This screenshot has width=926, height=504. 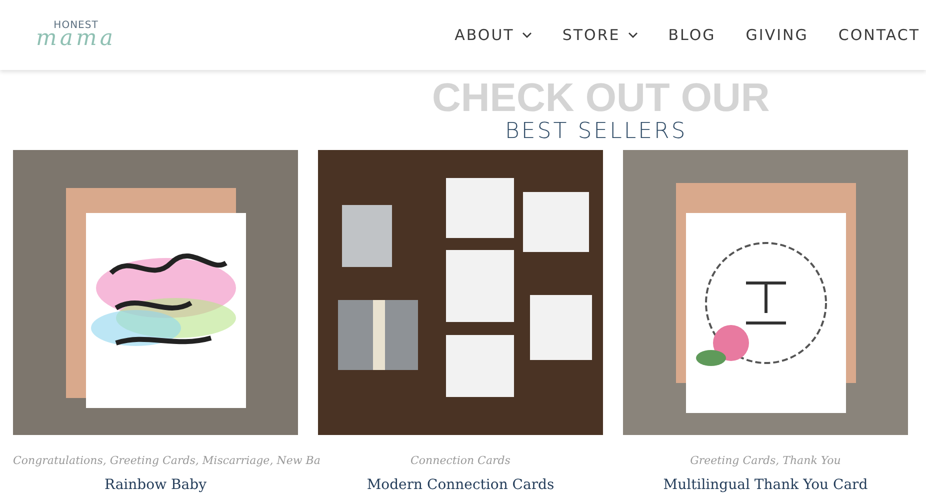 What do you see at coordinates (596, 132) in the screenshot?
I see `section-title: BEST SELLERS` at bounding box center [596, 132].